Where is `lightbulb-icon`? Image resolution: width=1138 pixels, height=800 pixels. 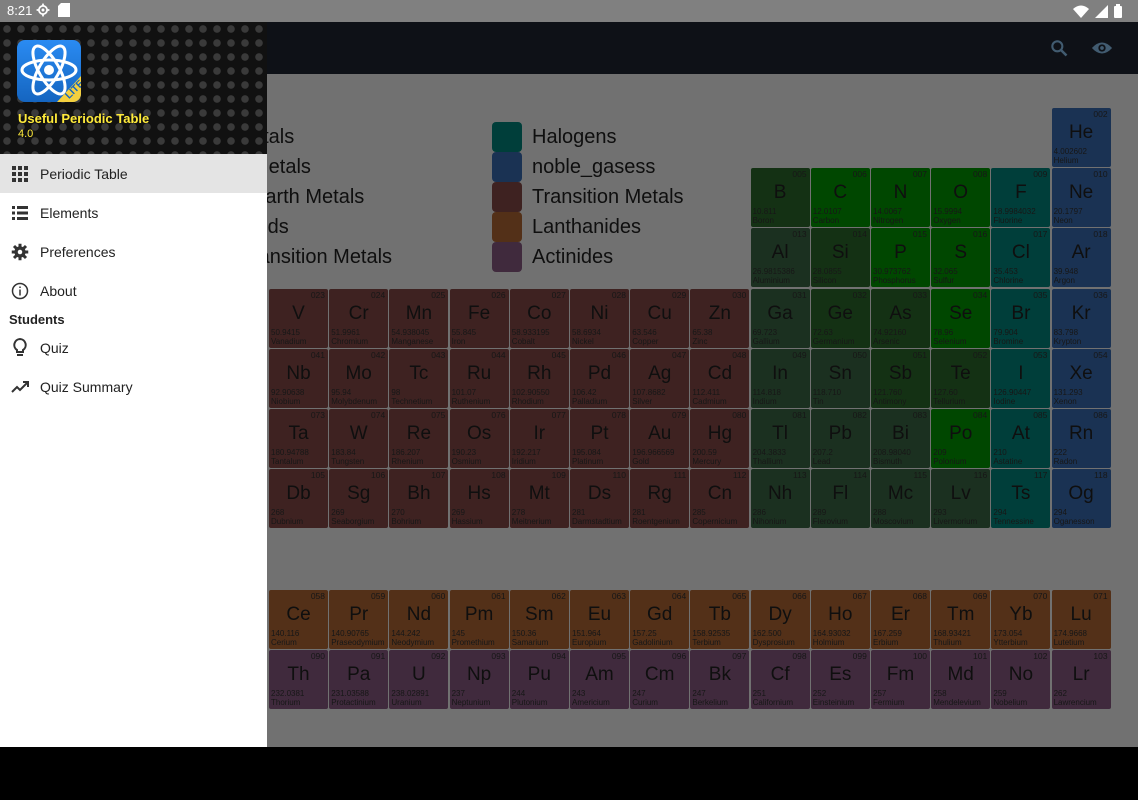
lightbulb-icon is located at coordinates (20, 347).